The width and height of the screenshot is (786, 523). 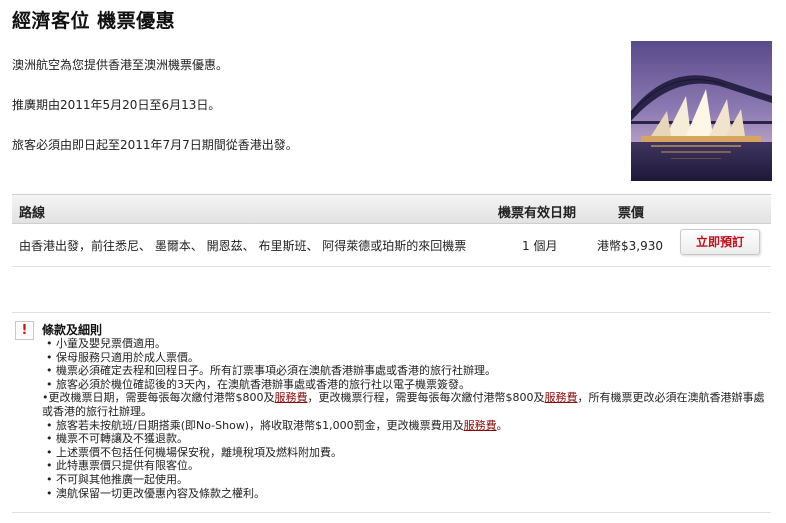 What do you see at coordinates (404, 494) in the screenshot?
I see `terms-item: • 澳航保留一切更改優惠內容及條款之權利。` at bounding box center [404, 494].